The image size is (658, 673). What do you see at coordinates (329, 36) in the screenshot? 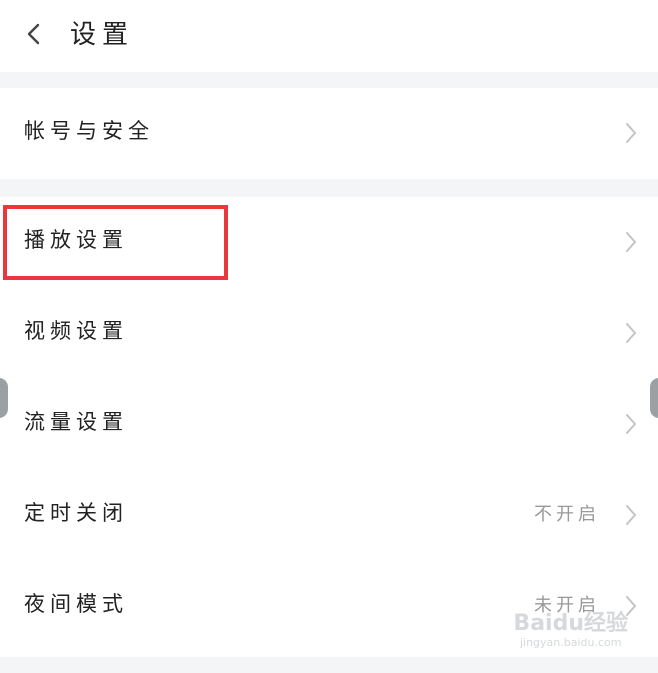
I see `app-header: 设置` at bounding box center [329, 36].